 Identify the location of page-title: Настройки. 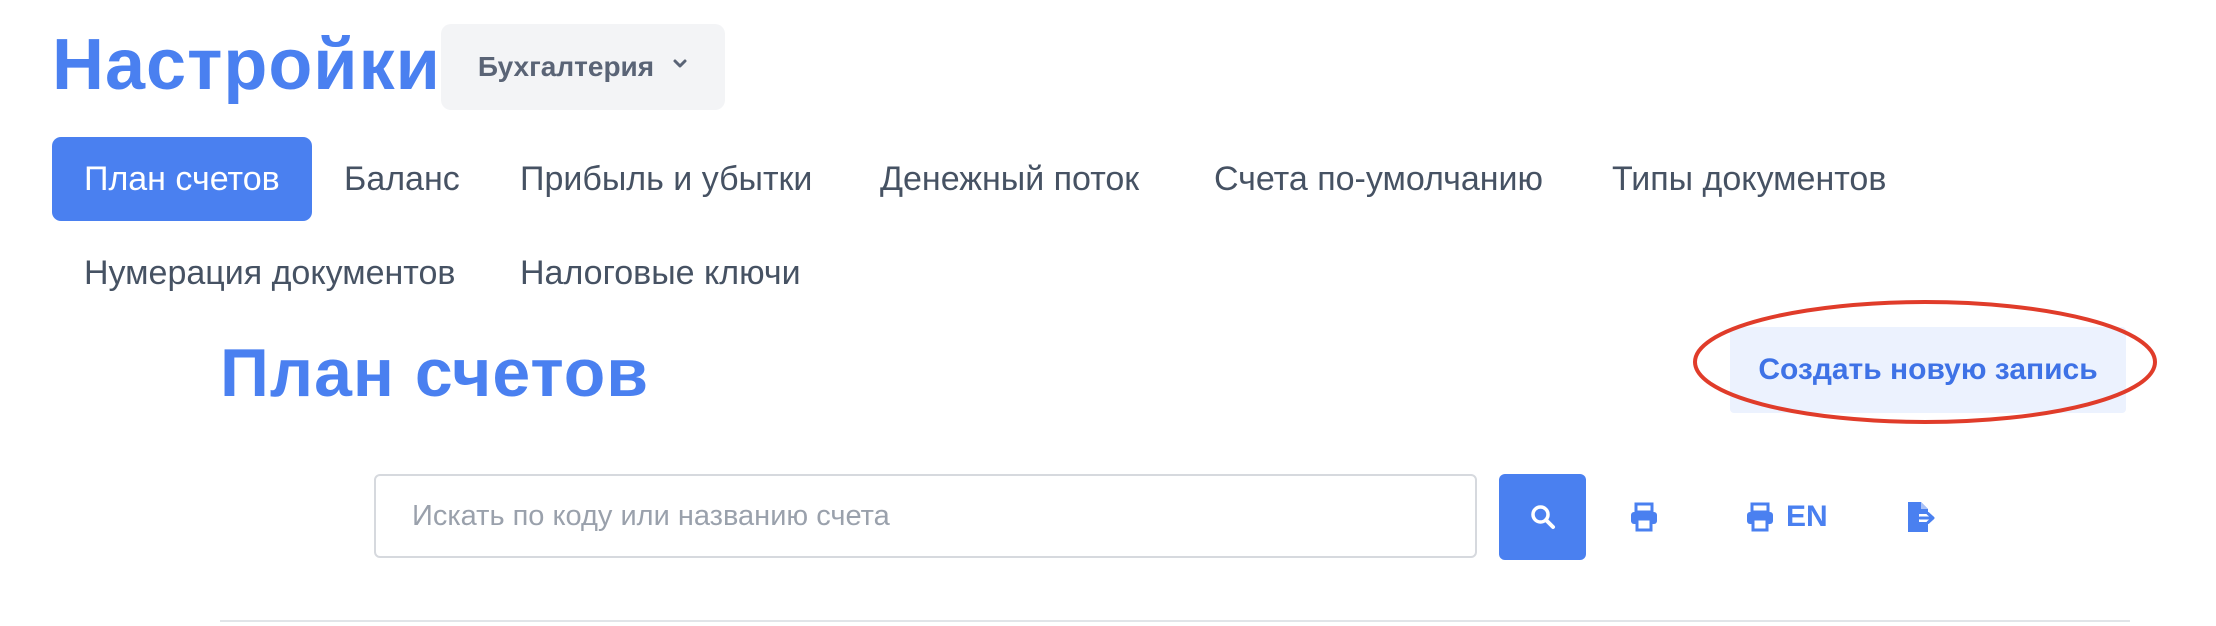
(246, 65).